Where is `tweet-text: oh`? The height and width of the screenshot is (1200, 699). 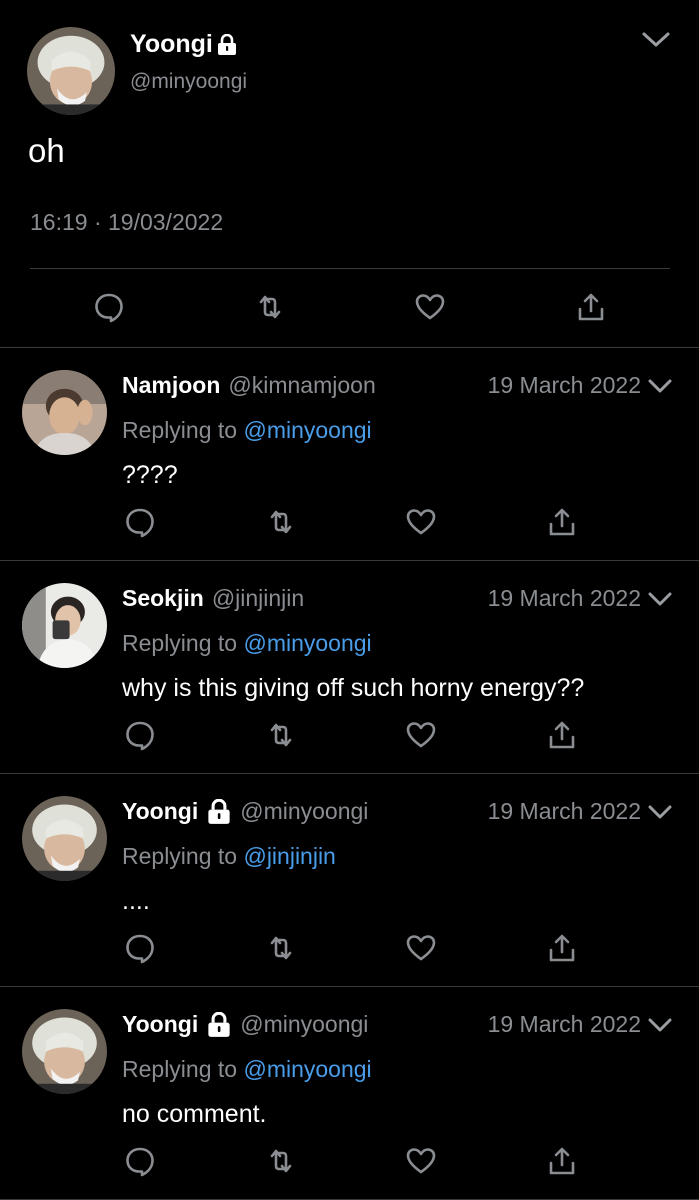 tweet-text: oh is located at coordinates (46, 150).